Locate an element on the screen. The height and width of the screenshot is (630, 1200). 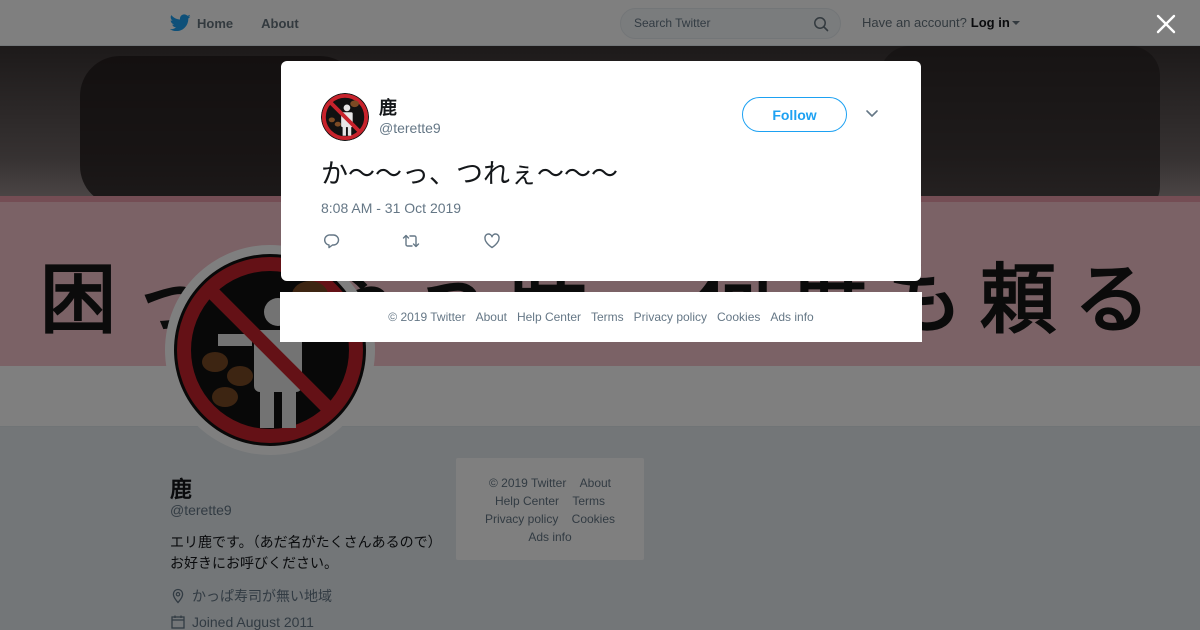
modal-footer-ads-link: Ads info is located at coordinates (791, 317).